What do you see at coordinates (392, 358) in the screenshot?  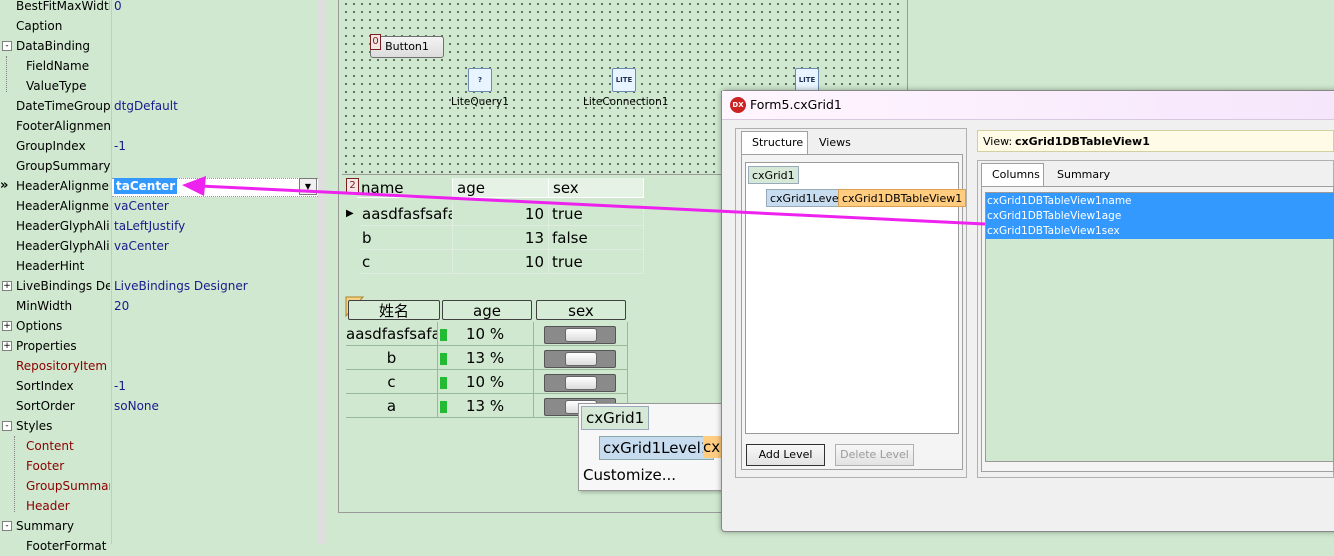 I see `cx-cell: b` at bounding box center [392, 358].